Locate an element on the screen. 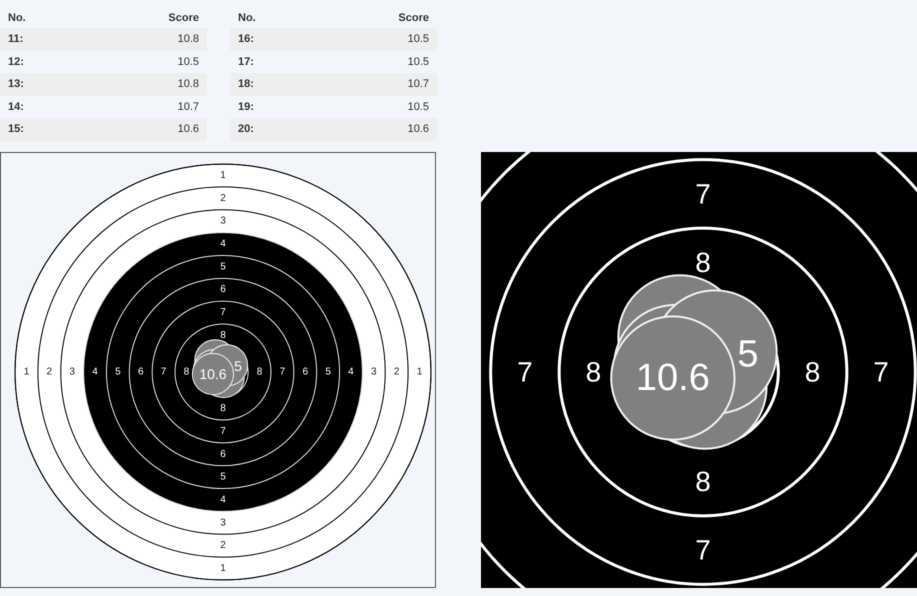  shot-number: 11: is located at coordinates (16, 39).